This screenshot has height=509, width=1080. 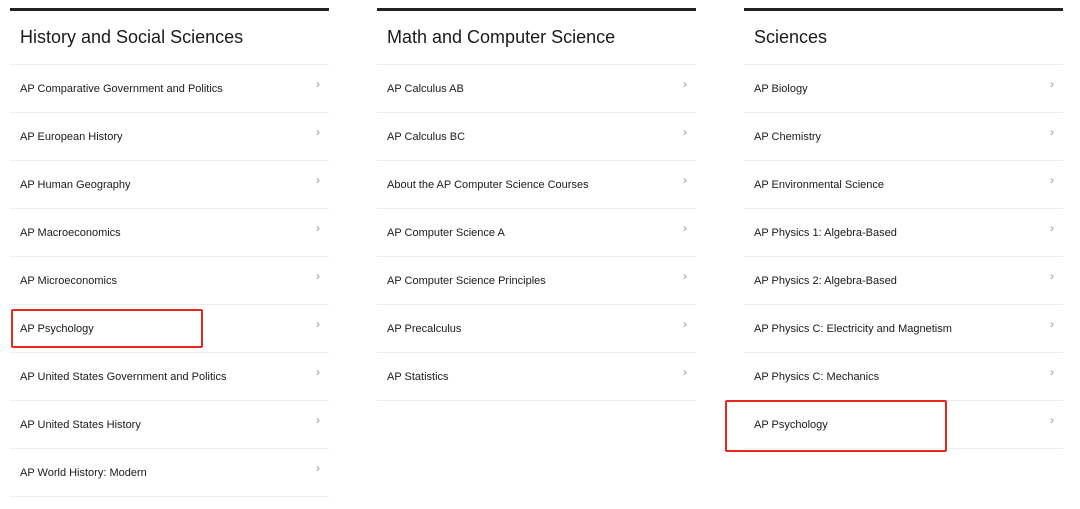 I want to click on course-label: AP Calculus AB, so click(x=425, y=88).